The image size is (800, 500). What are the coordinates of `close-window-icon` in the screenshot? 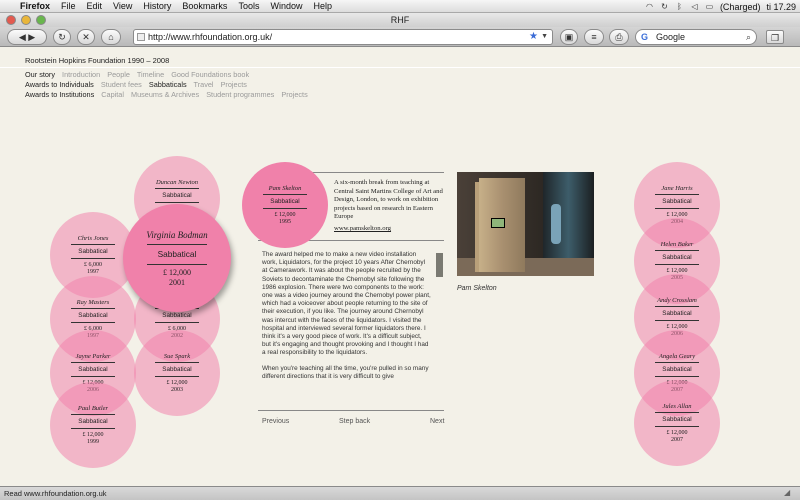 It's located at (11, 20).